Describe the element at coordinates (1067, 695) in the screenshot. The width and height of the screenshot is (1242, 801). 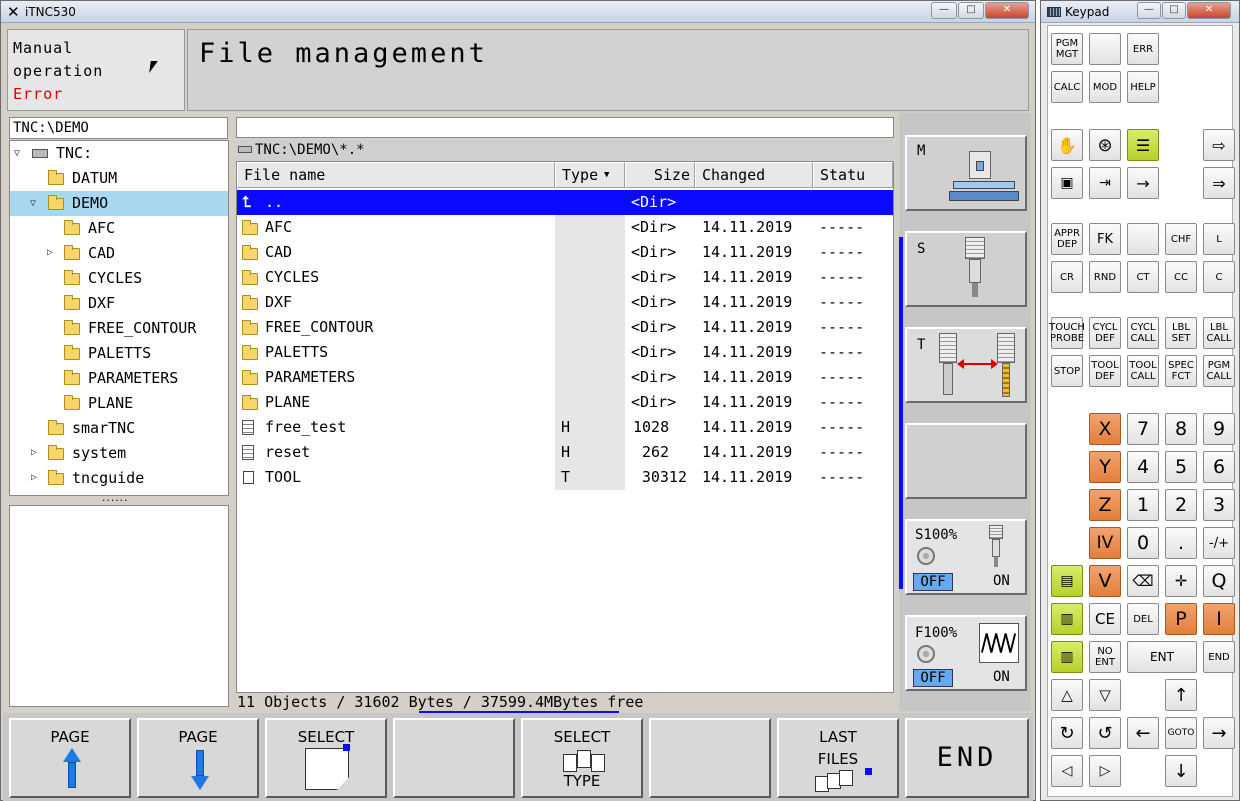
I see `page-up-triangle-icon: △` at that location.